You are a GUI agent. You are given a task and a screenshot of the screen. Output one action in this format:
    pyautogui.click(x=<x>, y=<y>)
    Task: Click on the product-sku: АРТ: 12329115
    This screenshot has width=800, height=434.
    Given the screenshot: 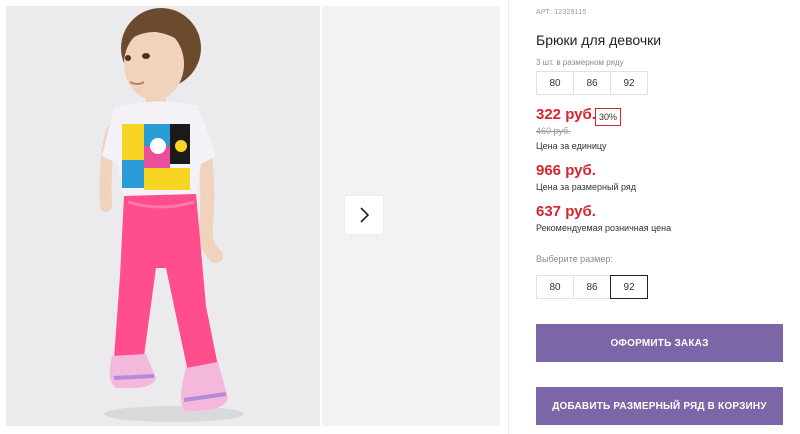 What is the action you would take?
    pyautogui.click(x=561, y=12)
    